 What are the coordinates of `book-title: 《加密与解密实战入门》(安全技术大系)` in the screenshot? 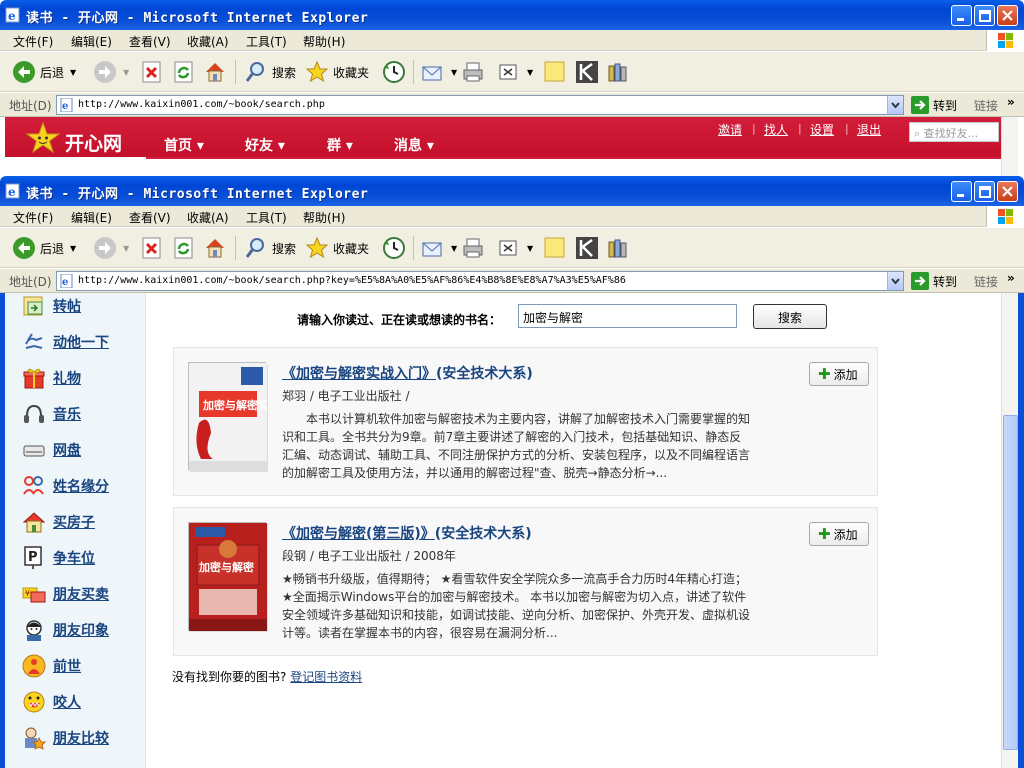 It's located at (407, 373).